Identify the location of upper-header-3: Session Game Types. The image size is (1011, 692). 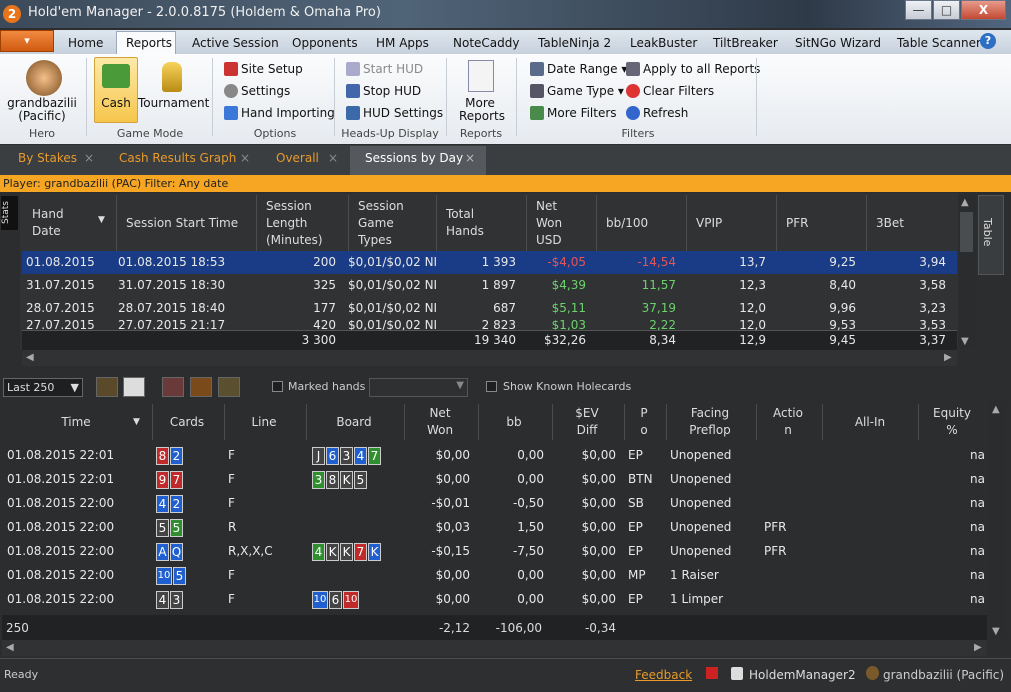
(395, 223).